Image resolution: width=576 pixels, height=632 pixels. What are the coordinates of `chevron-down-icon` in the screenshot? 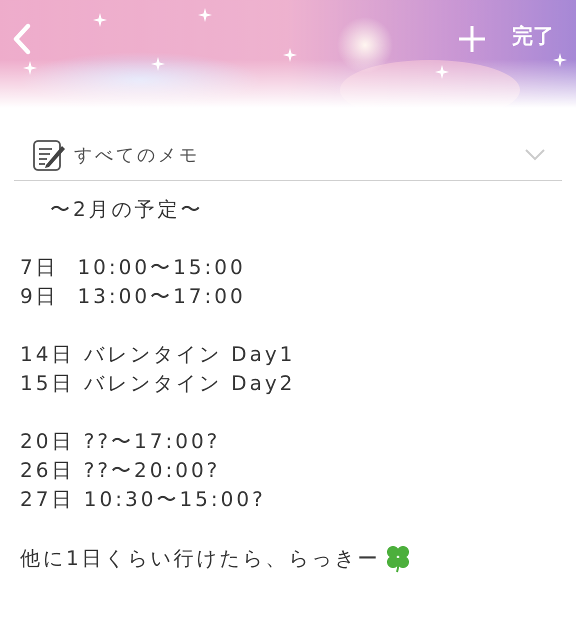 It's located at (535, 155).